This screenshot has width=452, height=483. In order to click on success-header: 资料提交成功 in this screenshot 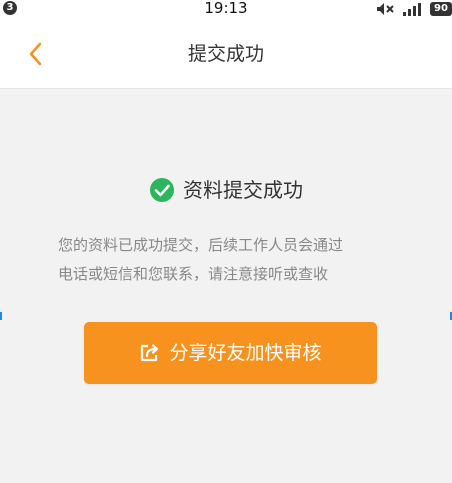, I will do `click(226, 190)`.